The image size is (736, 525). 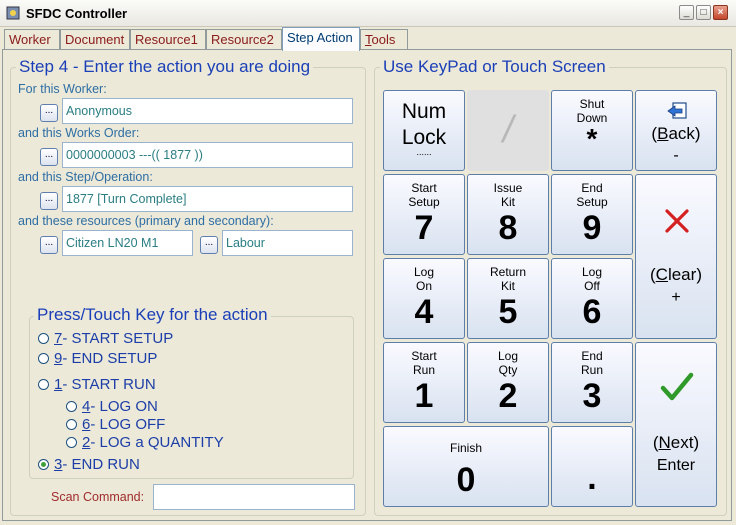 What do you see at coordinates (508, 130) in the screenshot?
I see `slash-key: /` at bounding box center [508, 130].